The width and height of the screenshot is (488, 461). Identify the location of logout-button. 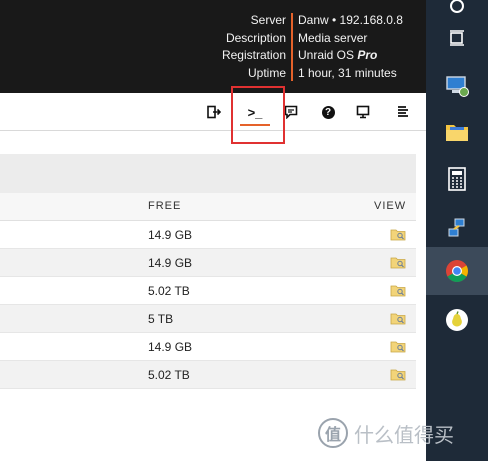
(214, 112).